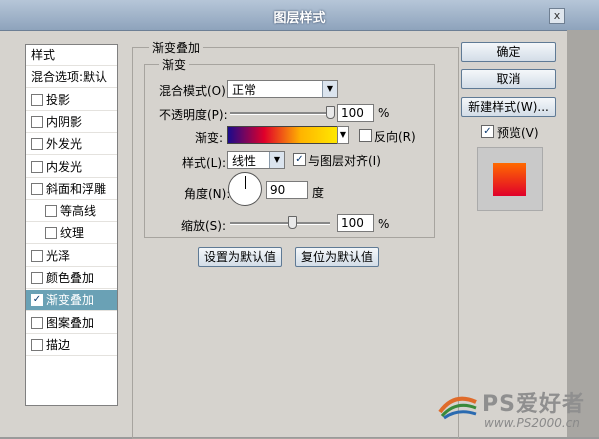  What do you see at coordinates (204, 226) in the screenshot?
I see `scale-label: 缩放(S):` at bounding box center [204, 226].